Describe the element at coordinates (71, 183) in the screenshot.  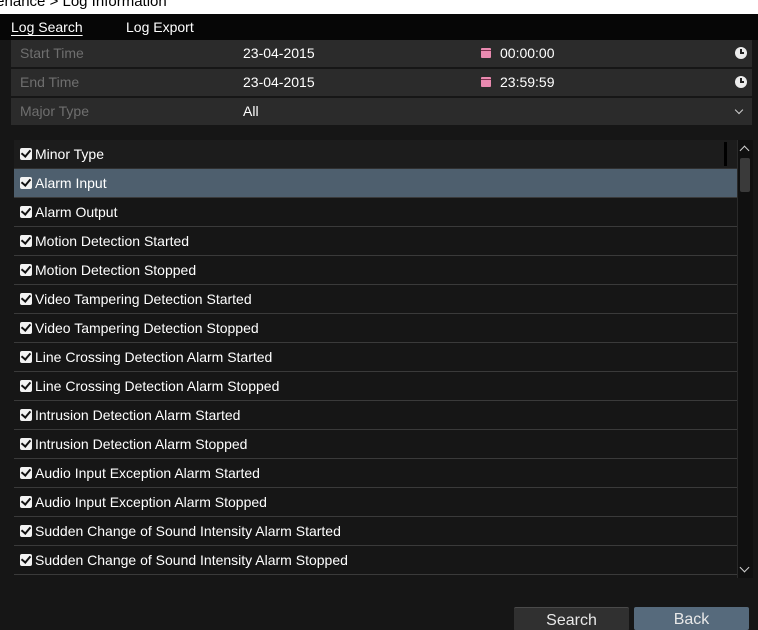
I see `list-item-label: Alarm Input` at that location.